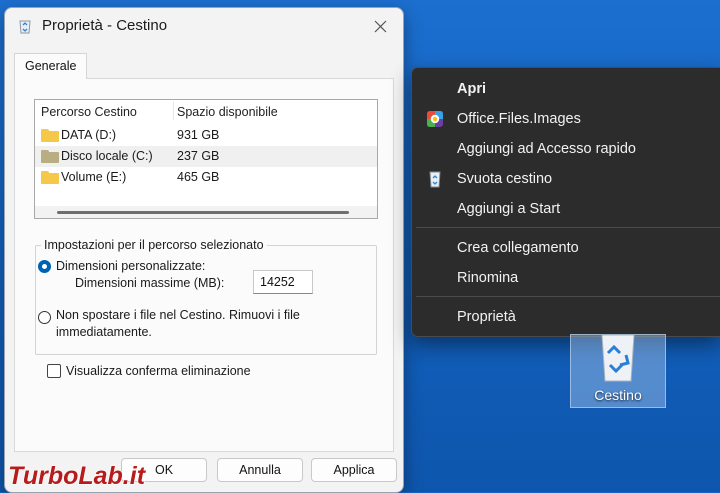 This screenshot has width=720, height=493. Describe the element at coordinates (51, 66) in the screenshot. I see `tab-general: Generale` at that location.